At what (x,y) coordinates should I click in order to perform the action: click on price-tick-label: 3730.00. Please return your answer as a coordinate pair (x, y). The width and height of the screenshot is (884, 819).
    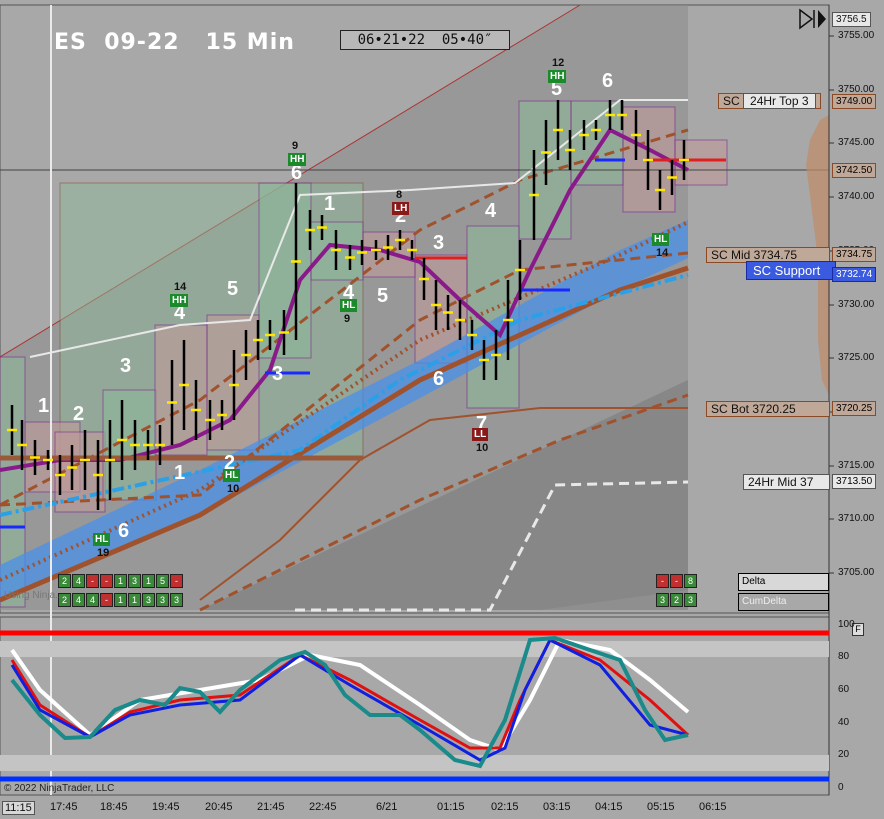
    Looking at the image, I should click on (856, 304).